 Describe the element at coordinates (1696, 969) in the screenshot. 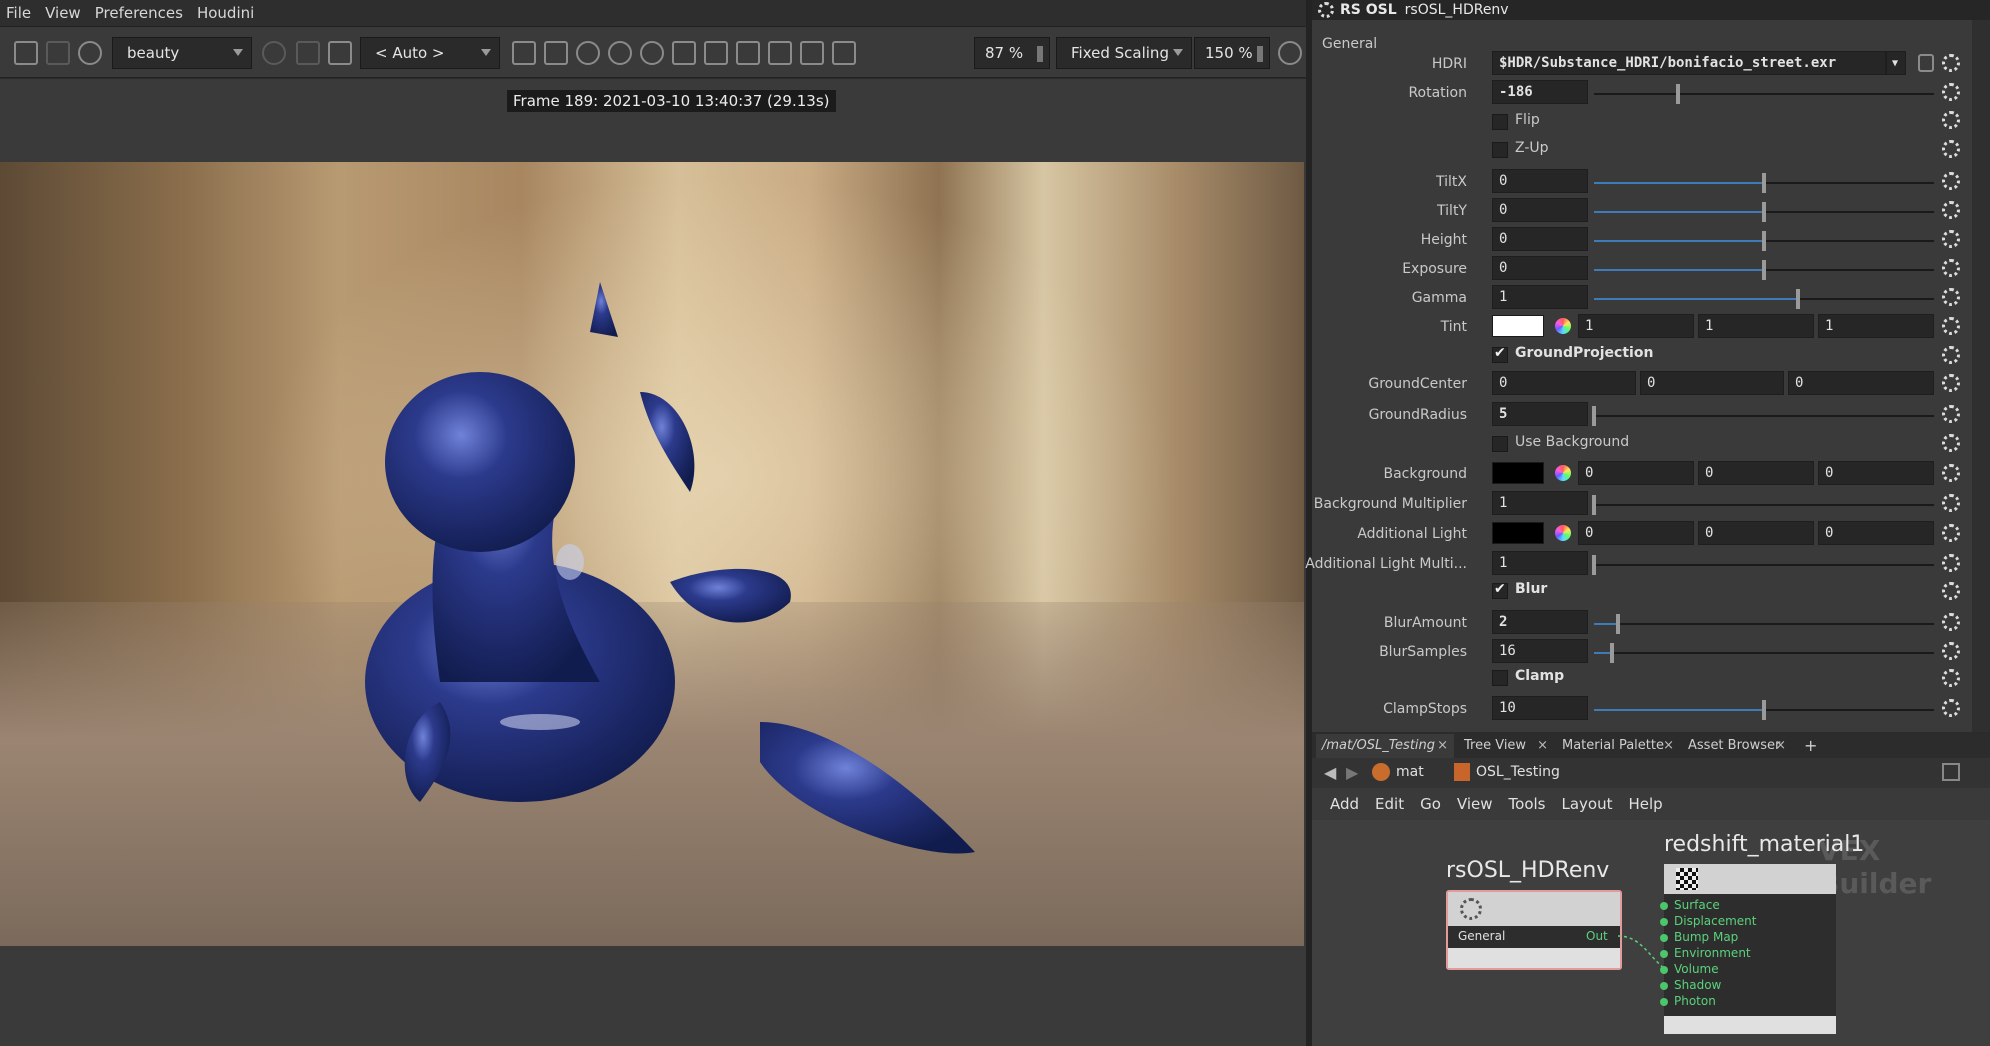

I see `port-volume: Volume` at that location.